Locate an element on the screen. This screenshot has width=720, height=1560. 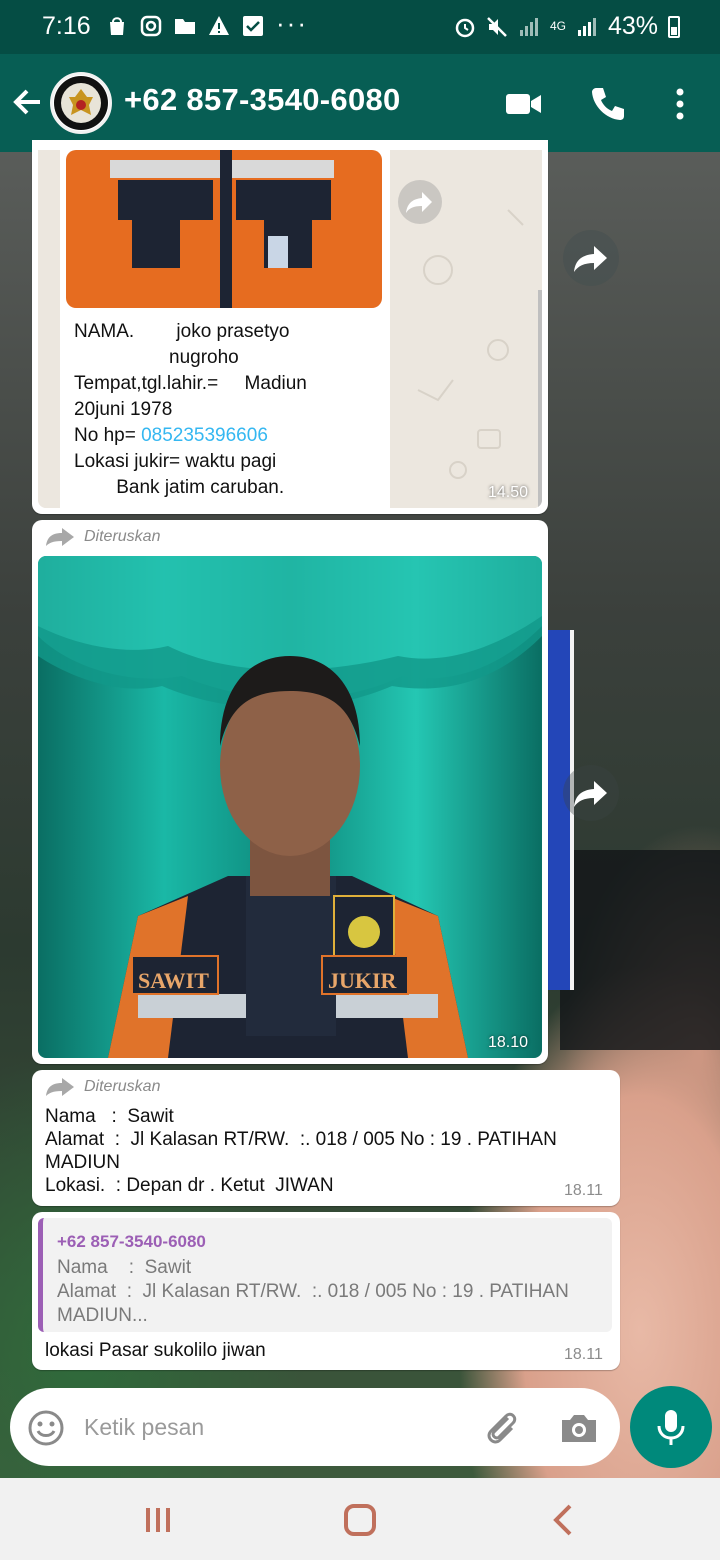
message-line-1: Nama : Sawit is located at coordinates (109, 1116).